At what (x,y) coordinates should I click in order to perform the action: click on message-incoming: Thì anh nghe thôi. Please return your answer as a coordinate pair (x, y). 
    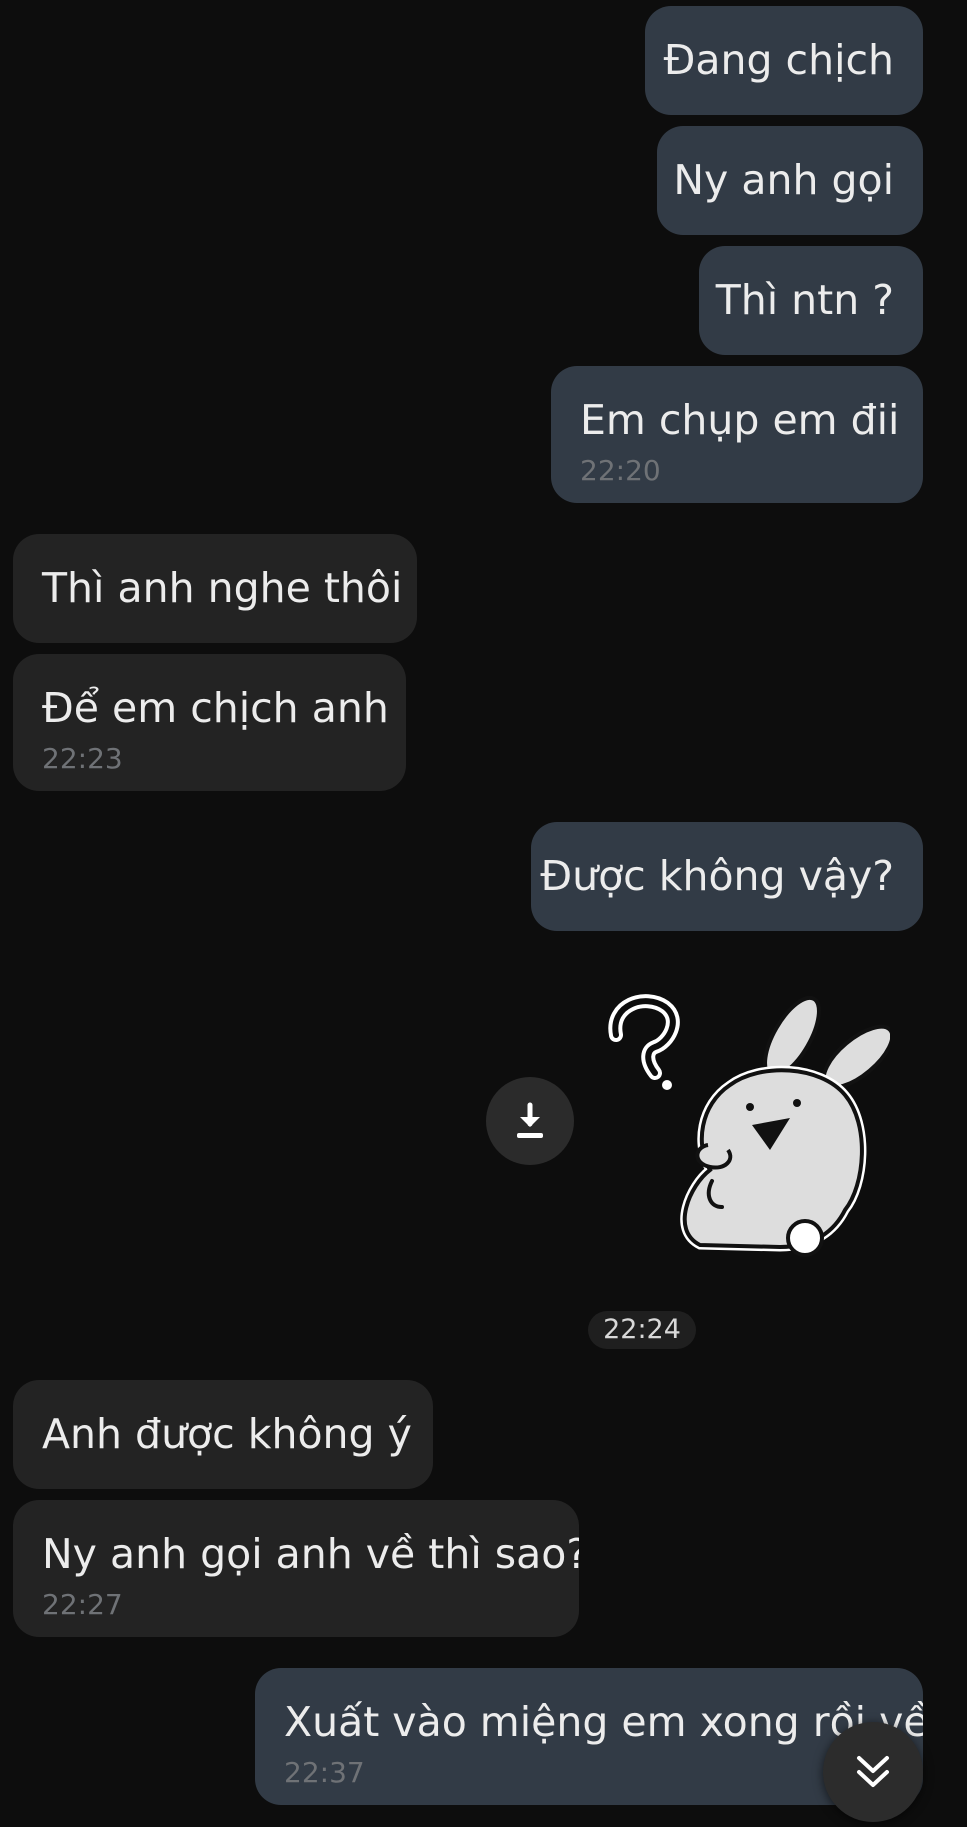
    Looking at the image, I should click on (215, 588).